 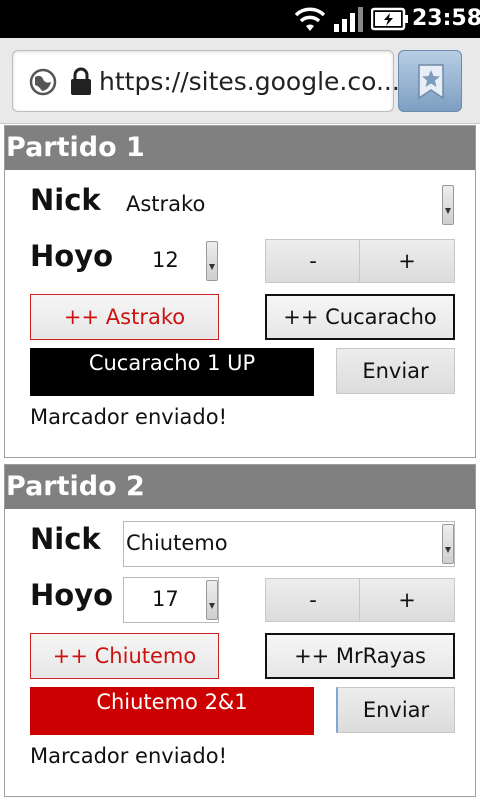 What do you see at coordinates (81, 81) in the screenshot?
I see `lock-icon` at bounding box center [81, 81].